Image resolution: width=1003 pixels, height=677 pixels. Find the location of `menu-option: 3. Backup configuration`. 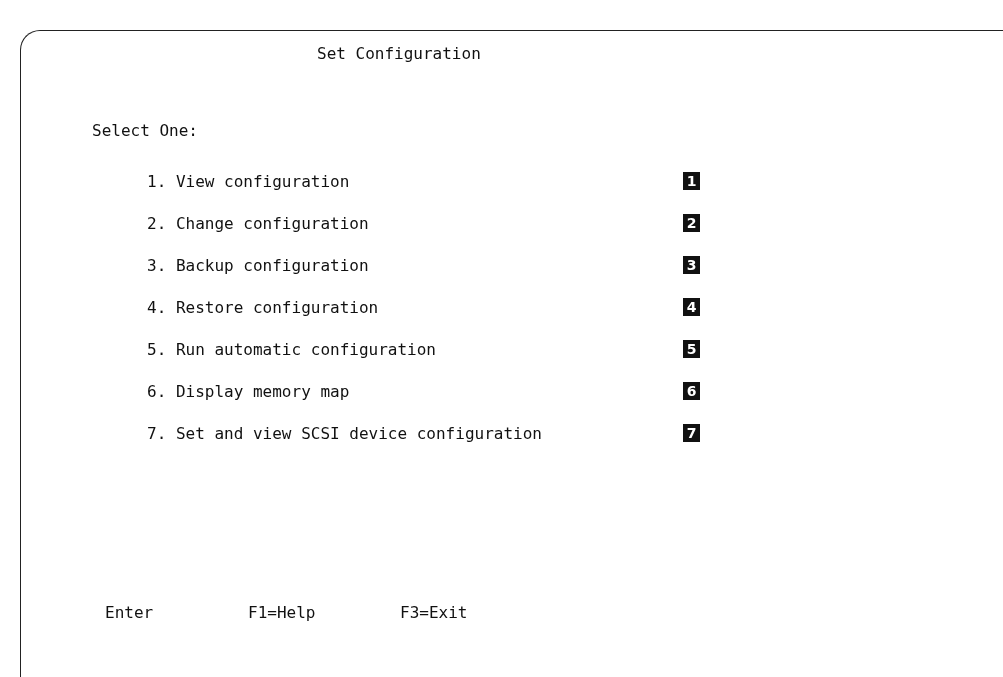

menu-option: 3. Backup configuration is located at coordinates (415, 265).